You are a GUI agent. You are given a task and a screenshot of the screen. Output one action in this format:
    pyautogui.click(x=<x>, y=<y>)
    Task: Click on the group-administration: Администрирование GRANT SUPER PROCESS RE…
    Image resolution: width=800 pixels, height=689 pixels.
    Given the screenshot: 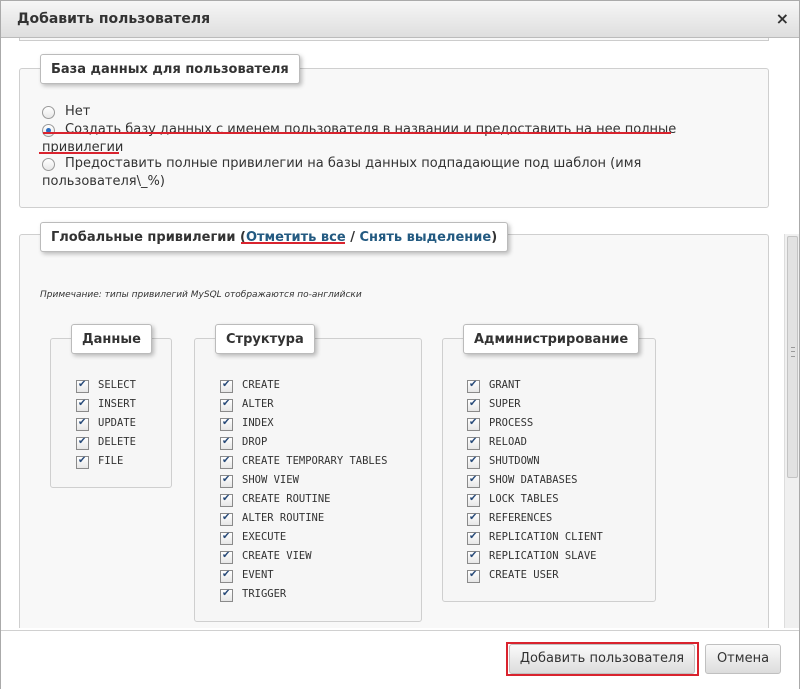 What is the action you would take?
    pyautogui.click(x=549, y=463)
    